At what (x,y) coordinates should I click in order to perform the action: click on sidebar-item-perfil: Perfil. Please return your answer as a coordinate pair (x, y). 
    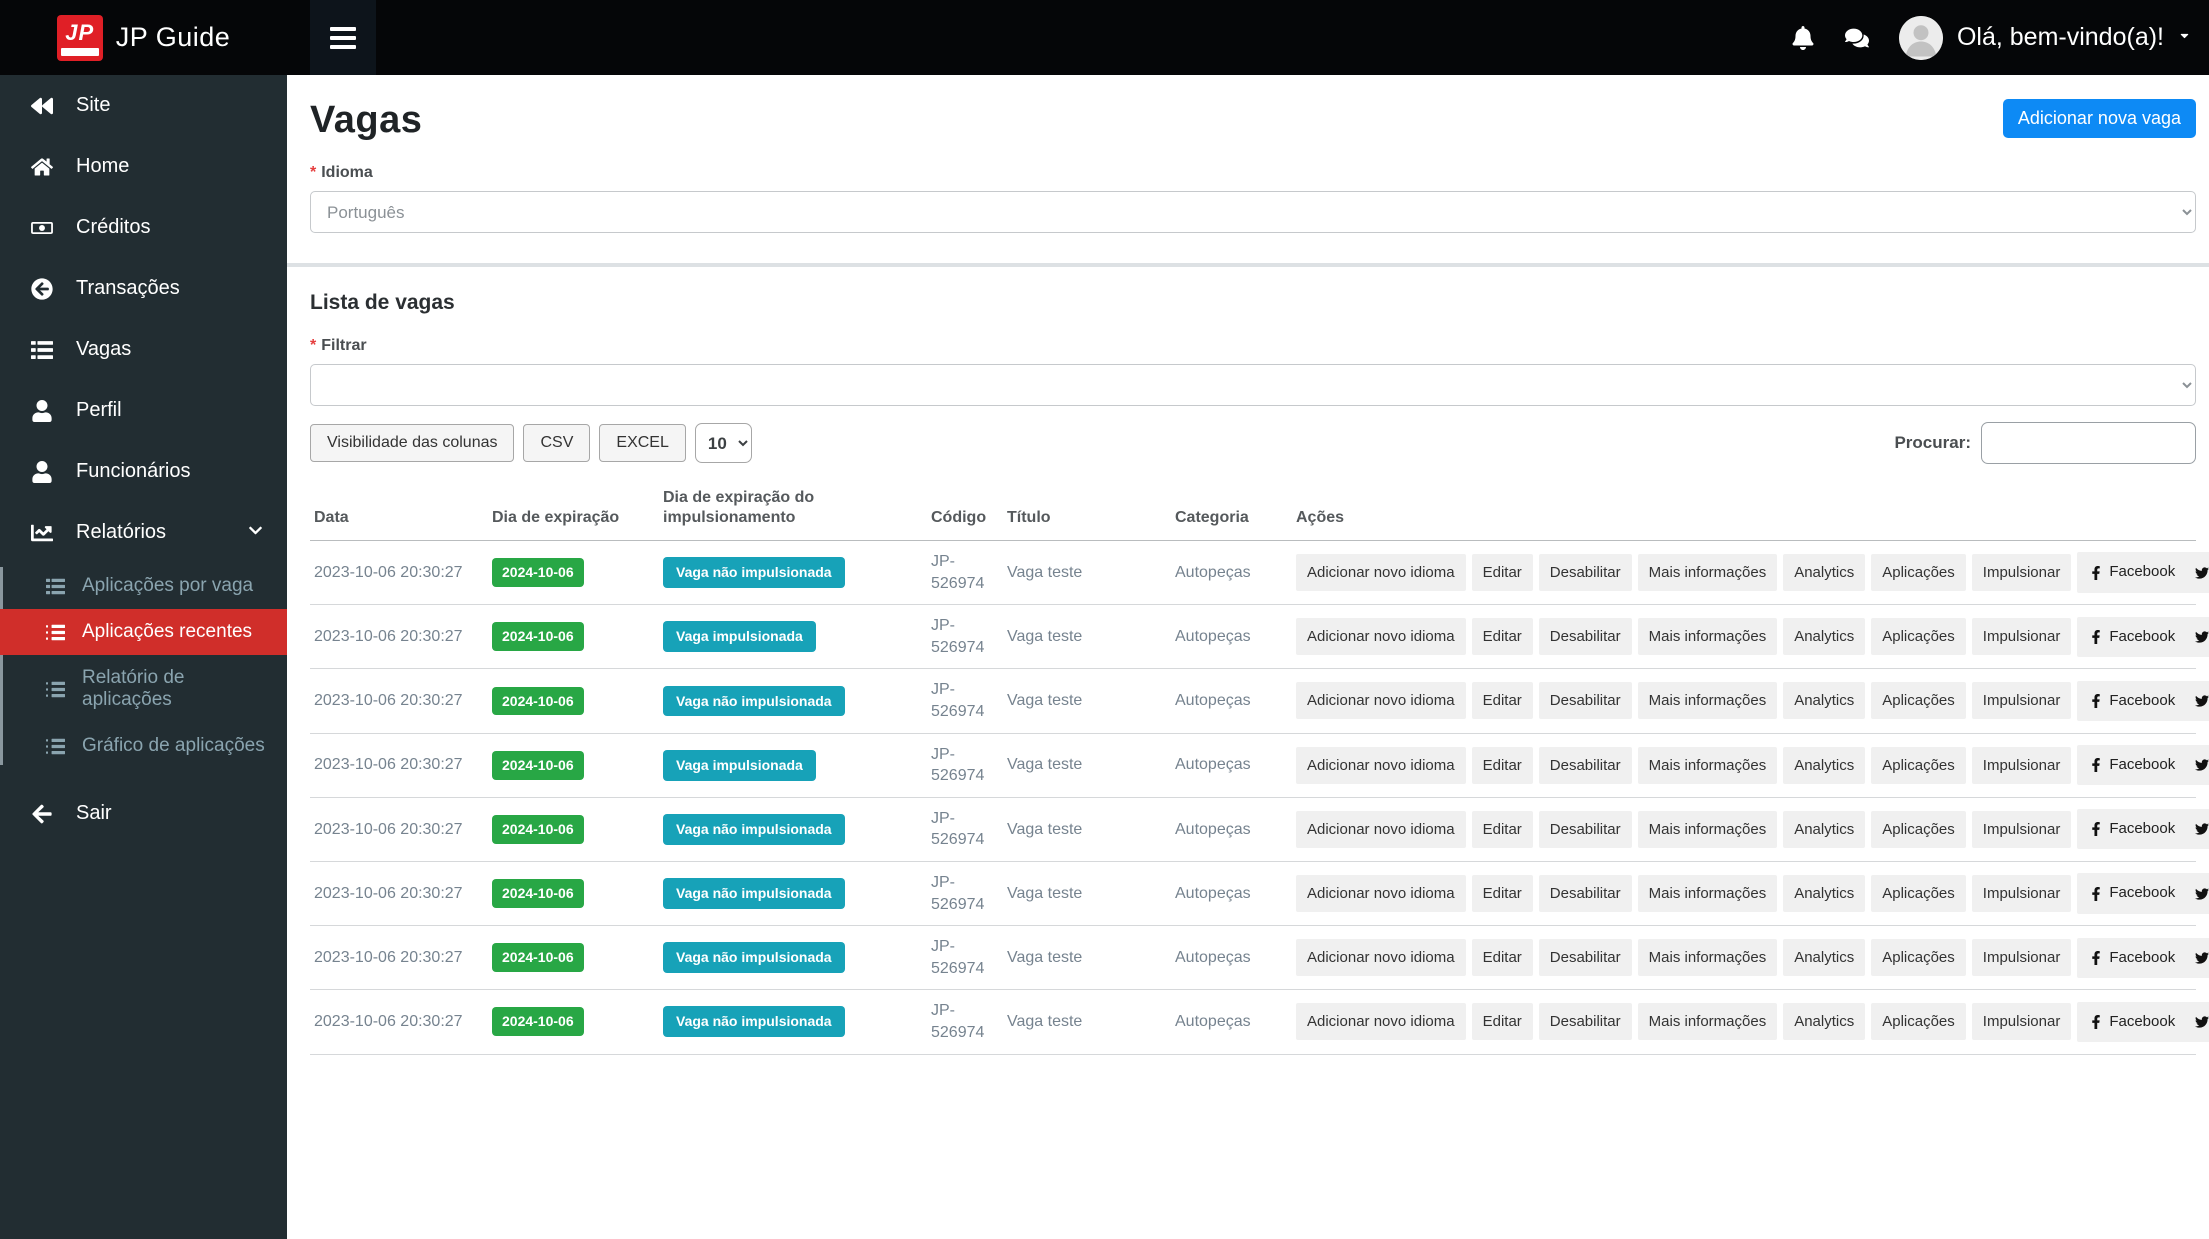
    Looking at the image, I should click on (143, 410).